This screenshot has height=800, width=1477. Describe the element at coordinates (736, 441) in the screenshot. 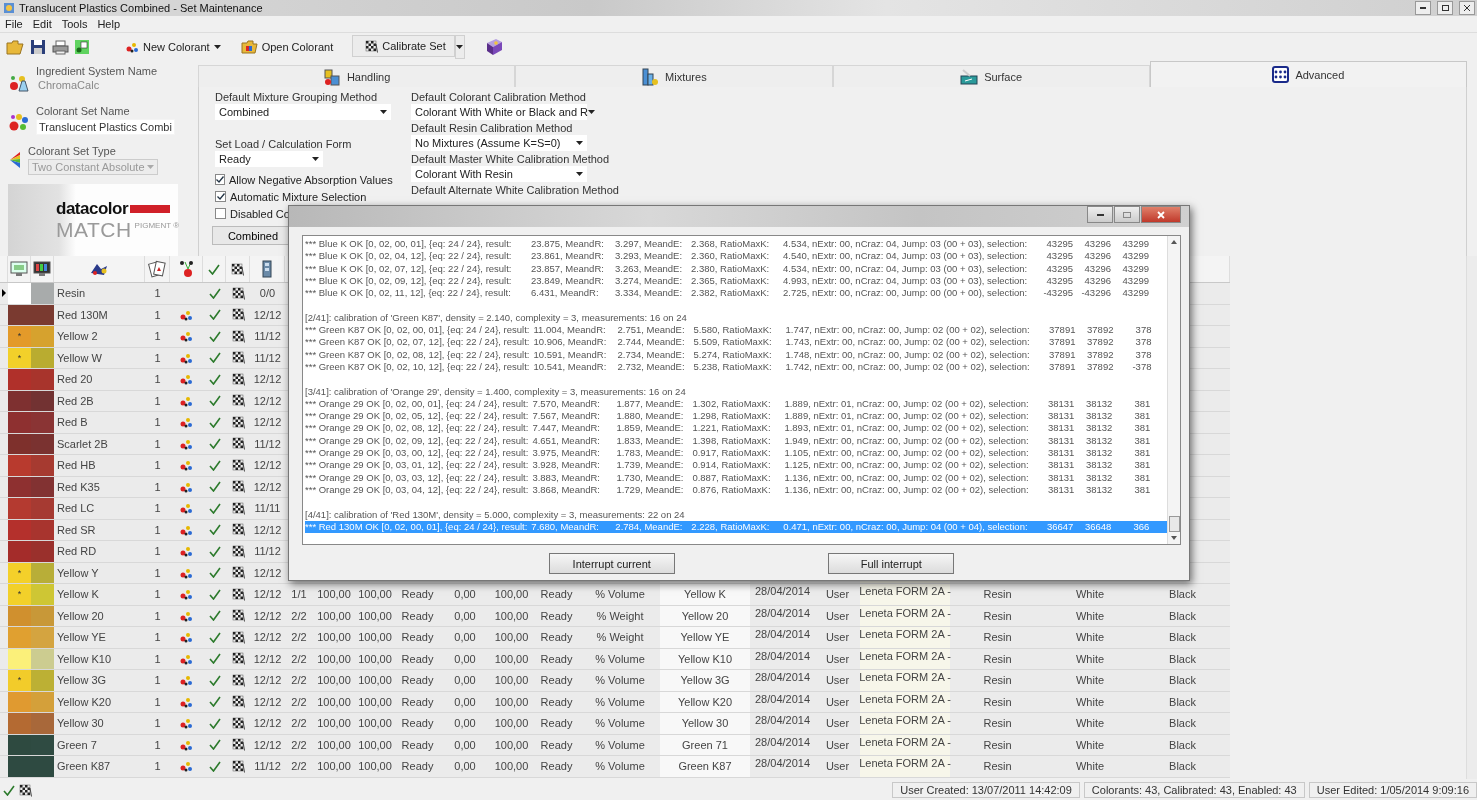

I see `log-line: *** Orange 29 OK [0, 02, 09, 12], {eq: 22 / 24}, result: 4.651, MeandR: 1.833, MeandE: 1.398, RatioMaxK: 1.949, nExtr: 00, nCraz: 00, Jump: 02 (00 + 02), selection: 38131 38132 381` at that location.